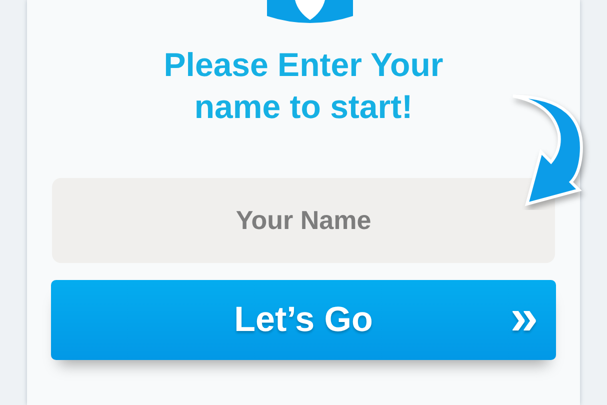  What do you see at coordinates (524, 317) in the screenshot?
I see `double-chevron-icon: »` at bounding box center [524, 317].